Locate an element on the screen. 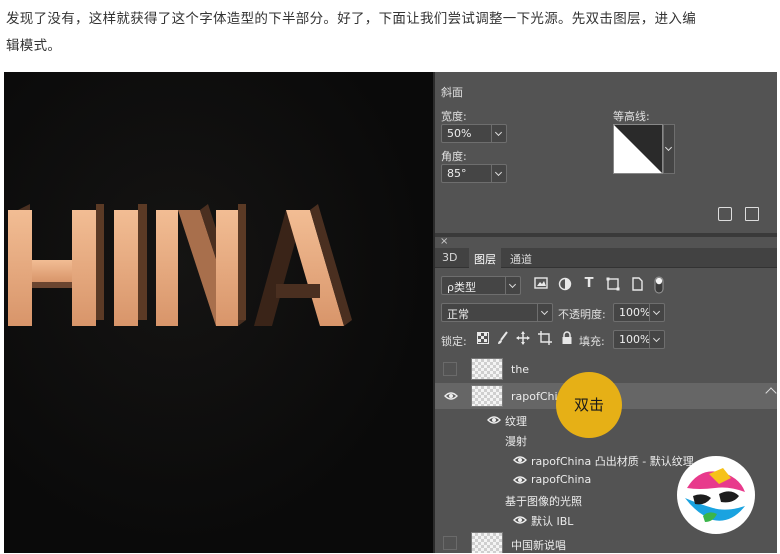 The image size is (780, 554). letter-a is located at coordinates (303, 265).